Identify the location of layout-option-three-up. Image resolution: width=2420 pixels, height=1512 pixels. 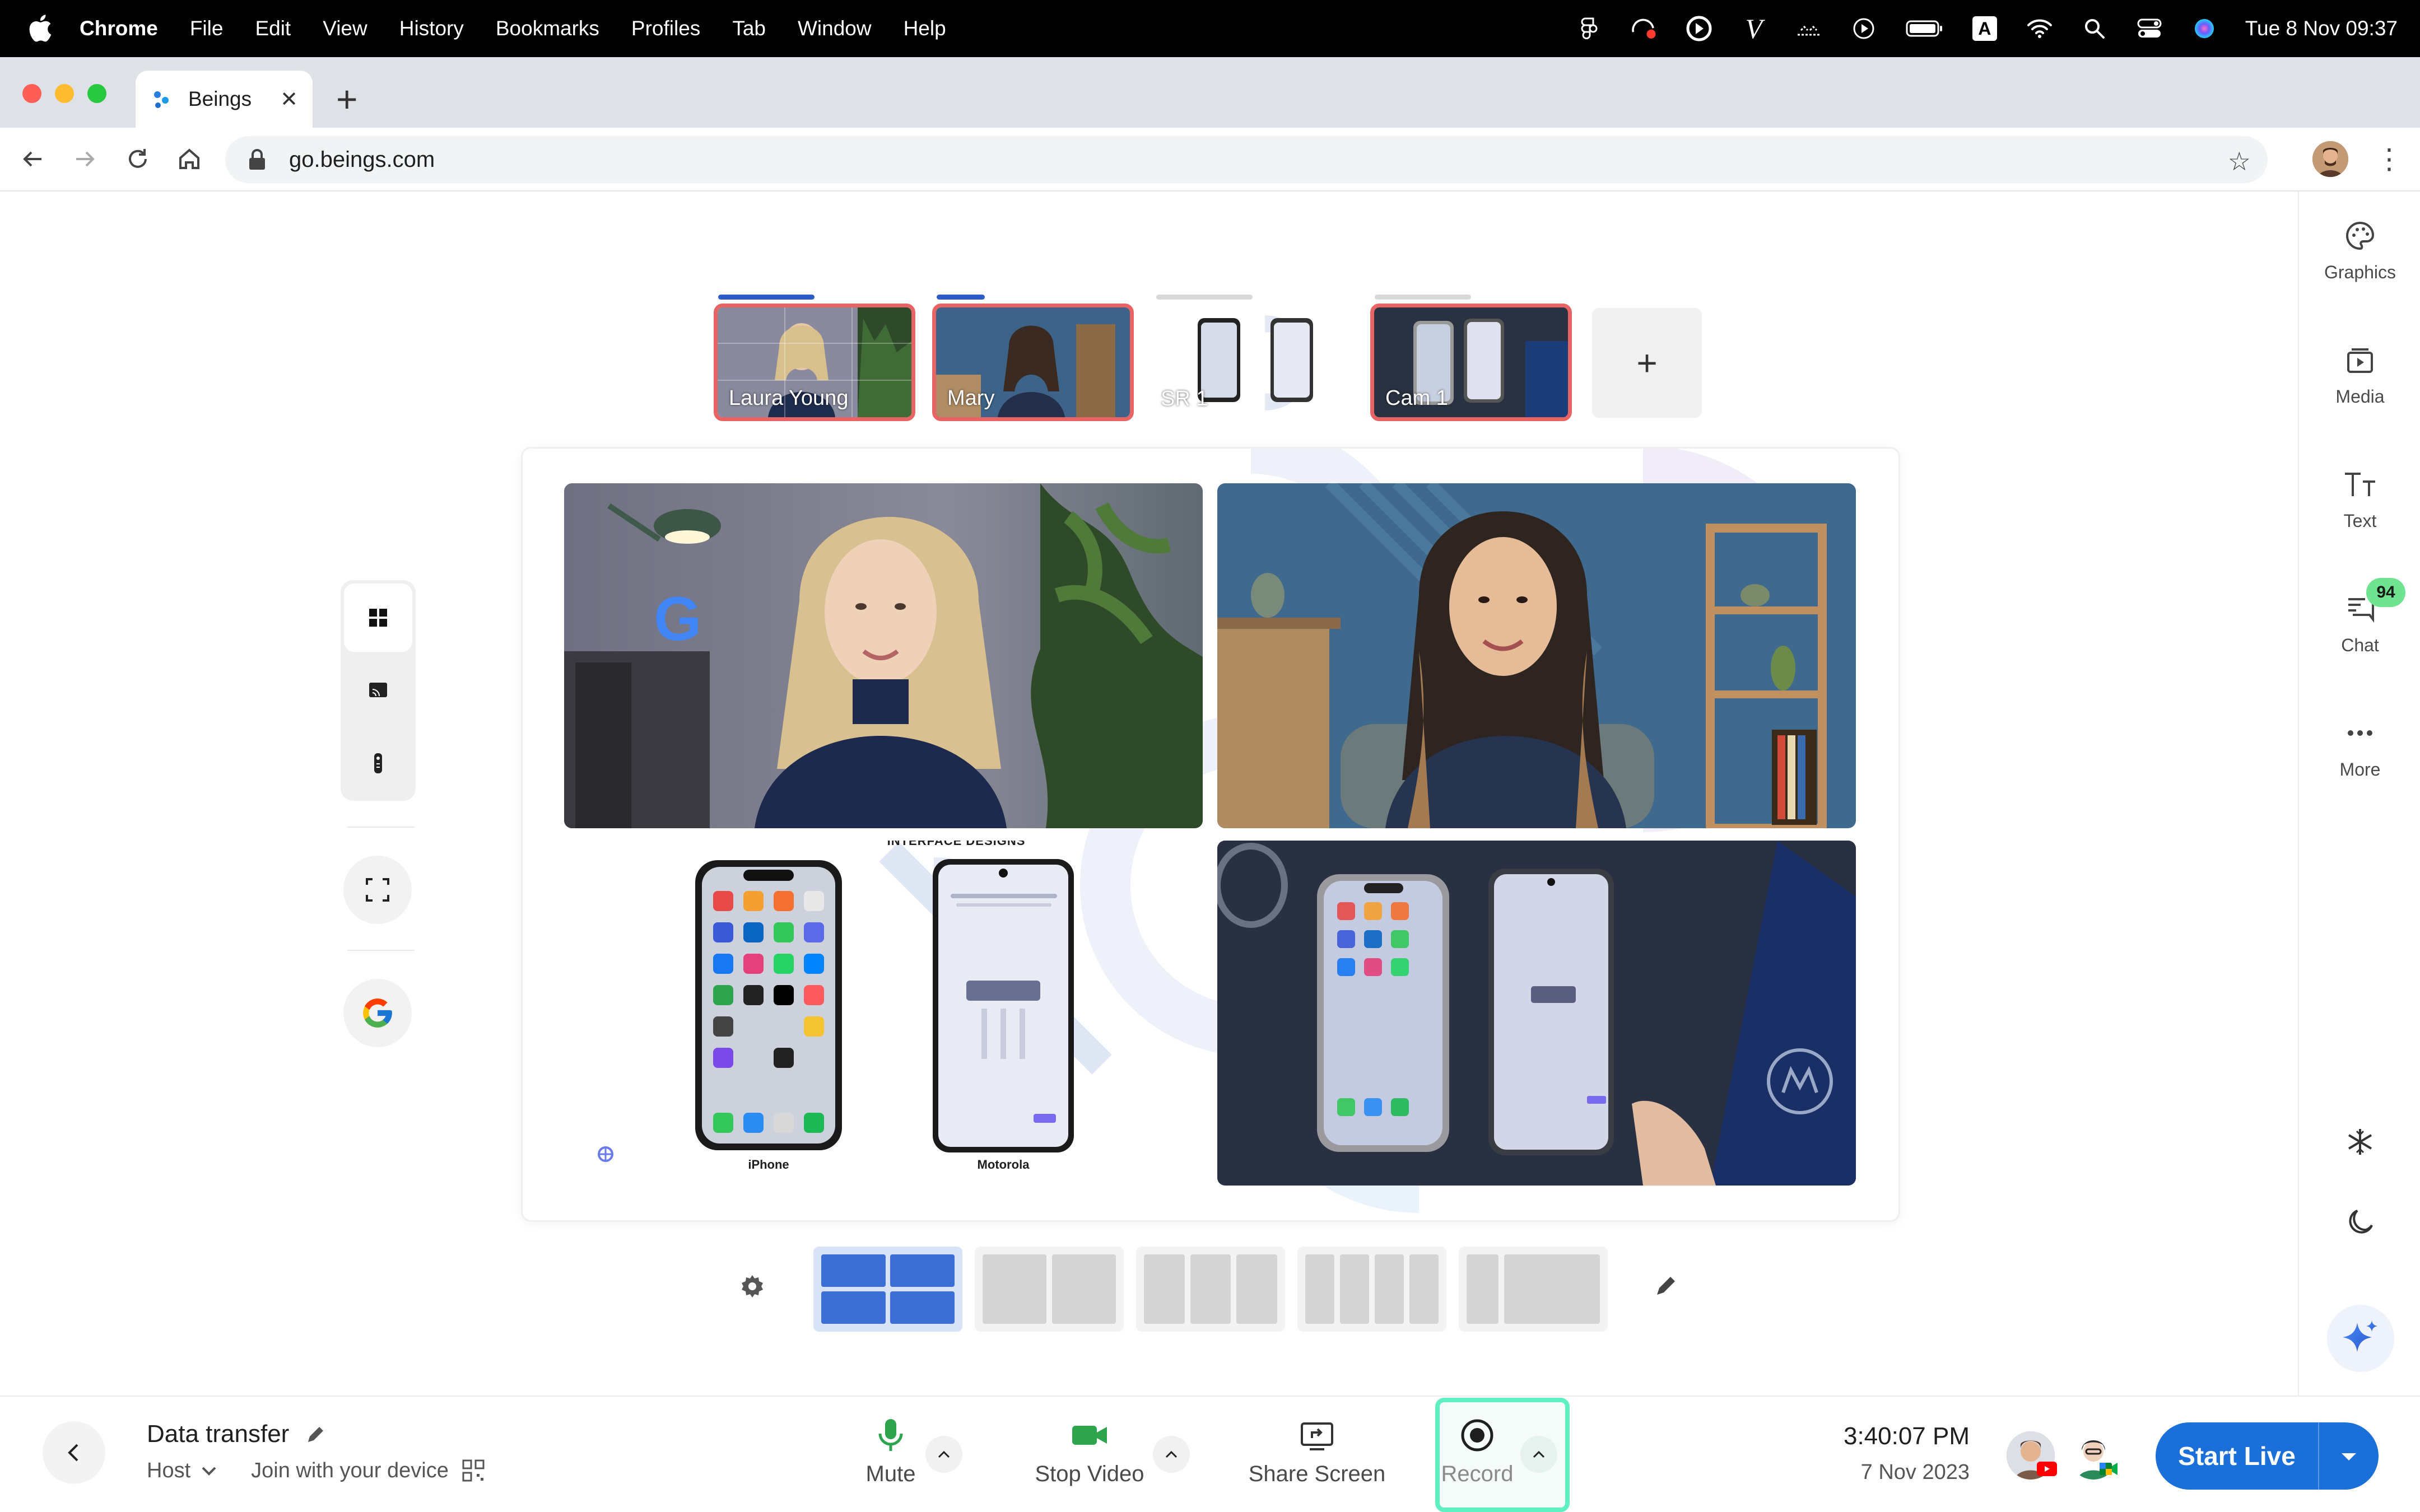
(1211, 1290).